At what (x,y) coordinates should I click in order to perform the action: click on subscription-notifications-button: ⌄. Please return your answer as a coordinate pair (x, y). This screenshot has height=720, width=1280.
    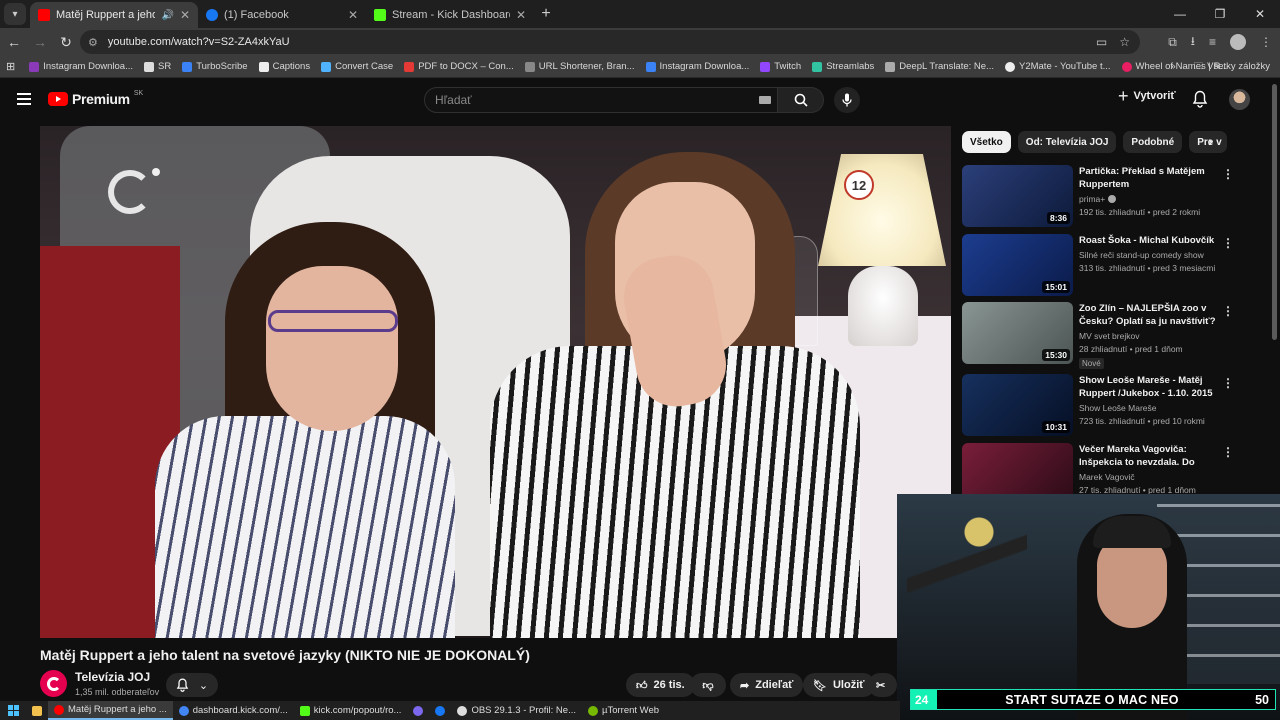
    Looking at the image, I should click on (192, 685).